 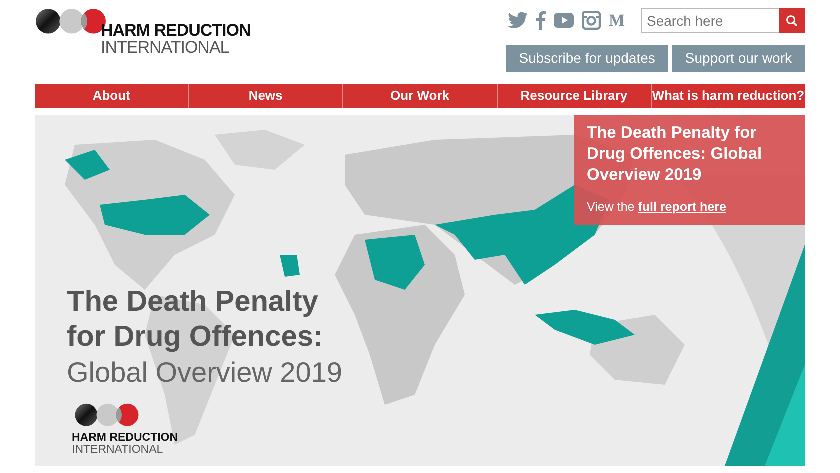 What do you see at coordinates (738, 58) in the screenshot?
I see `header-button: Support our work` at bounding box center [738, 58].